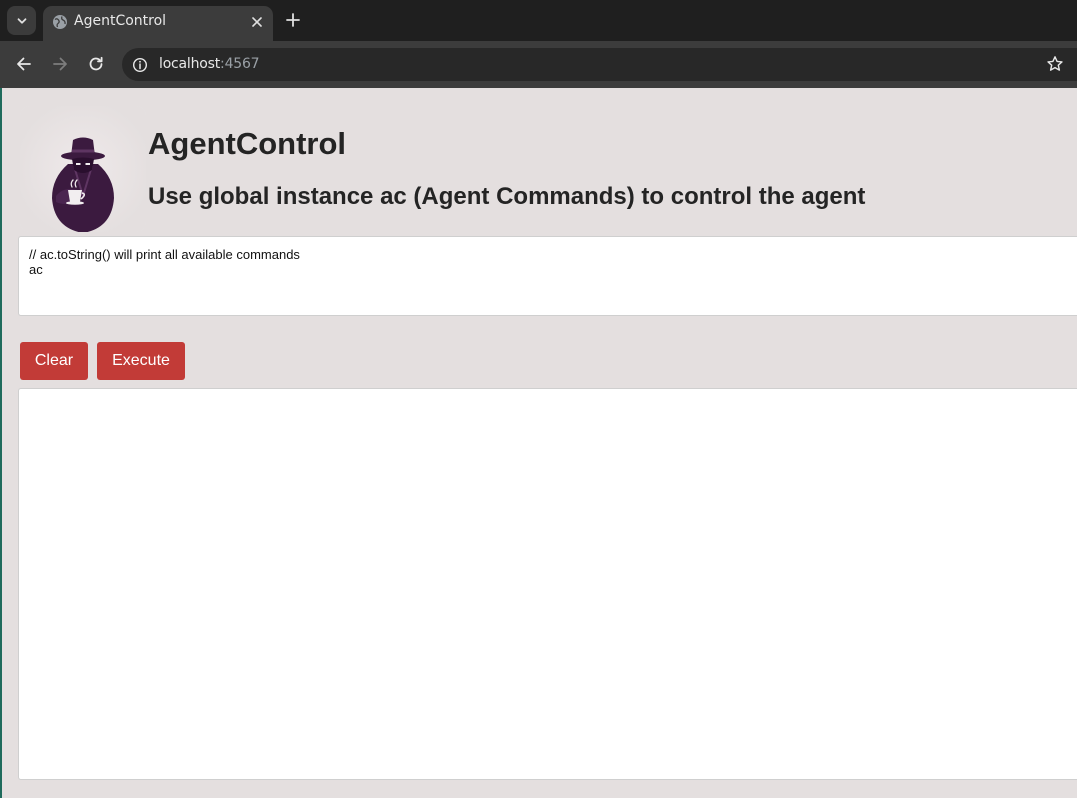 The height and width of the screenshot is (798, 1077). I want to click on plus-icon, so click(293, 20).